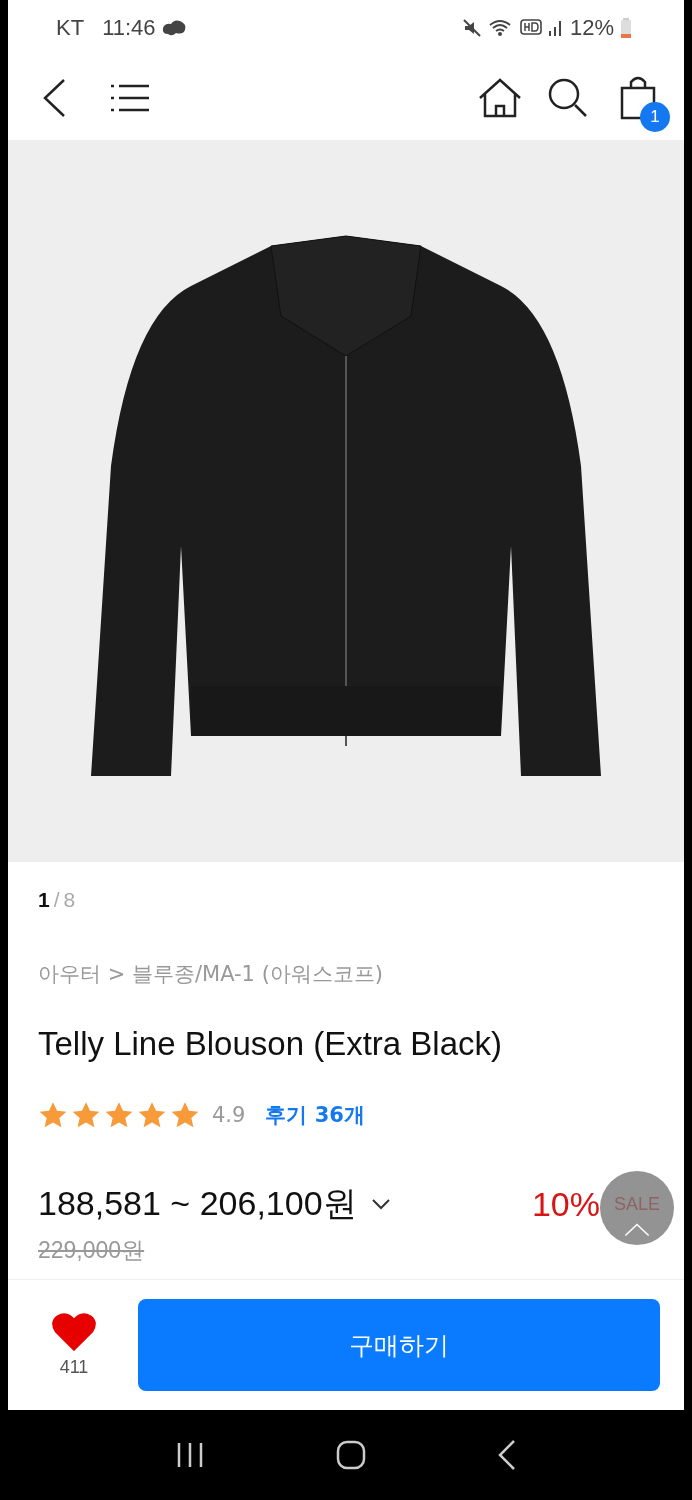  I want to click on carrier-text: KT, so click(70, 28).